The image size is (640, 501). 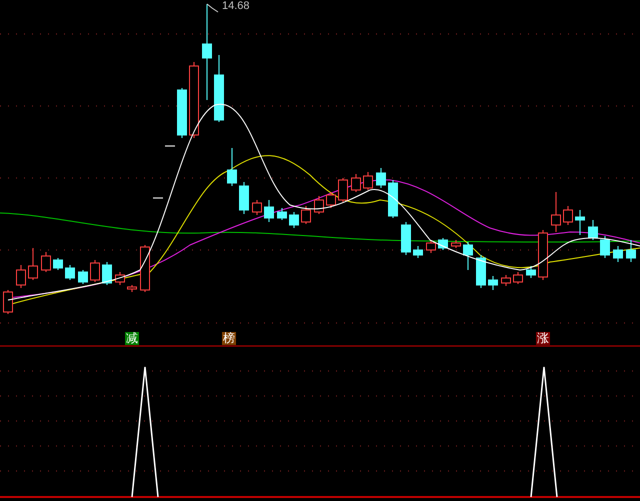 I want to click on high-price-label: 14.68, so click(x=236, y=6).